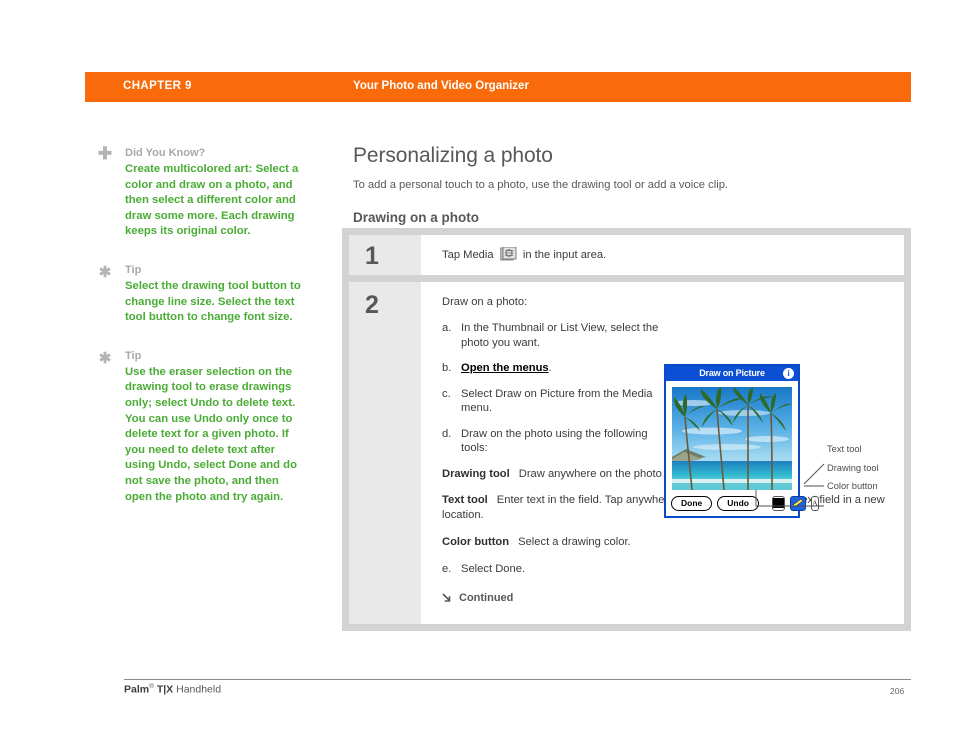 The width and height of the screenshot is (954, 738). I want to click on chapter-label: CHAPTER 9, so click(157, 86).